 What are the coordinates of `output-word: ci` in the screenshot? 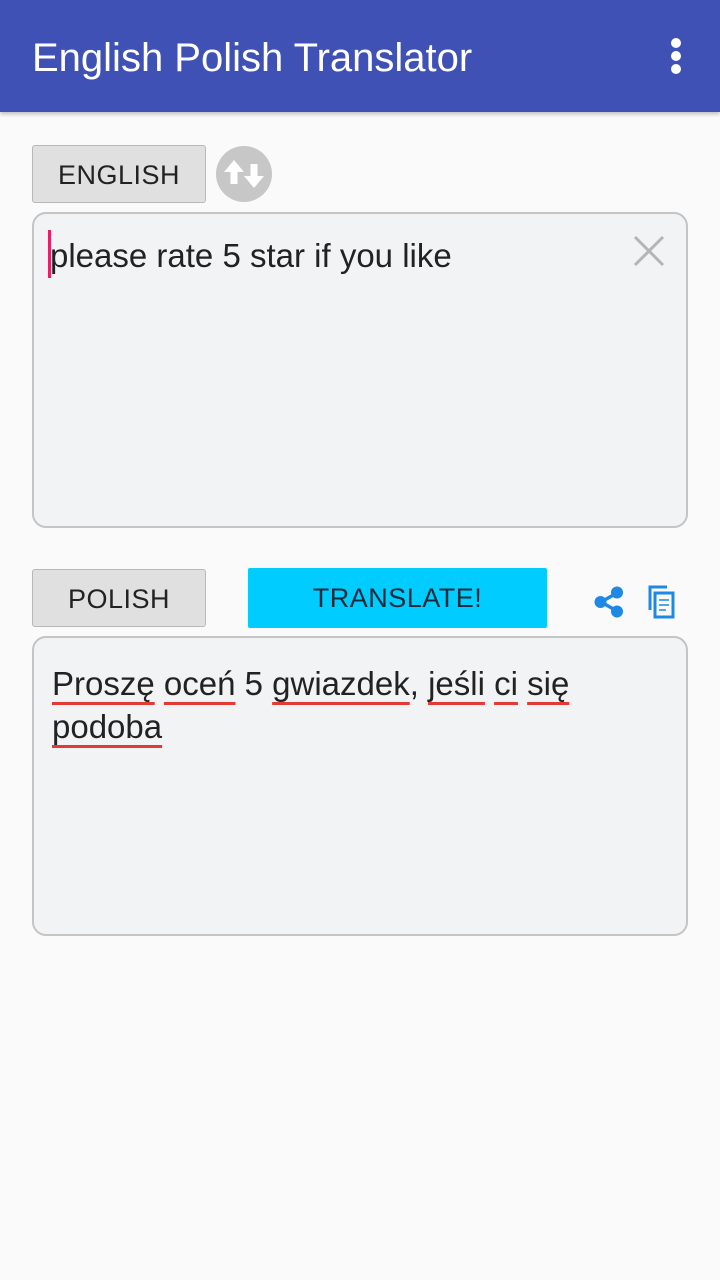 It's located at (506, 683).